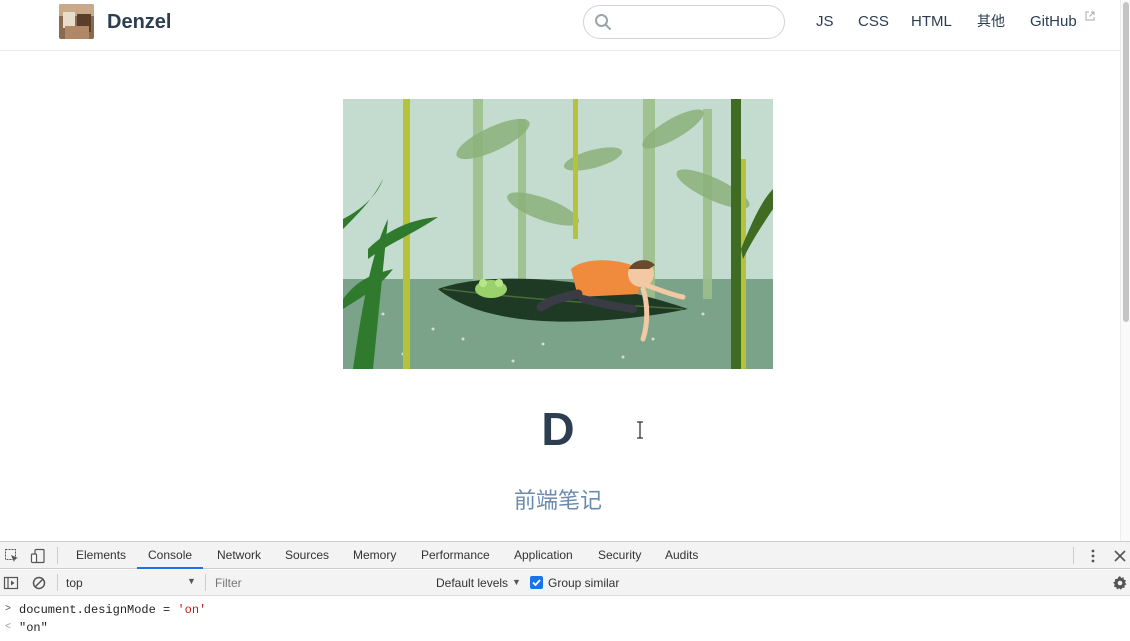  I want to click on filter-input, so click(315, 583).